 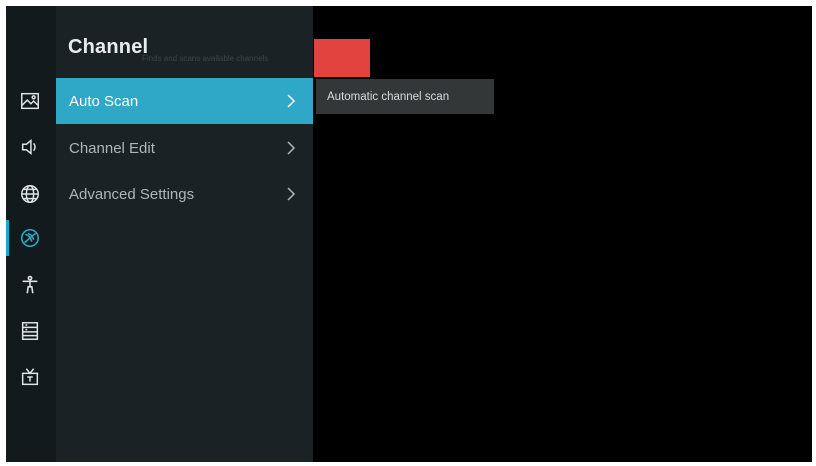 What do you see at coordinates (184, 148) in the screenshot?
I see `menu-item-channel-edit: Channel Edit` at bounding box center [184, 148].